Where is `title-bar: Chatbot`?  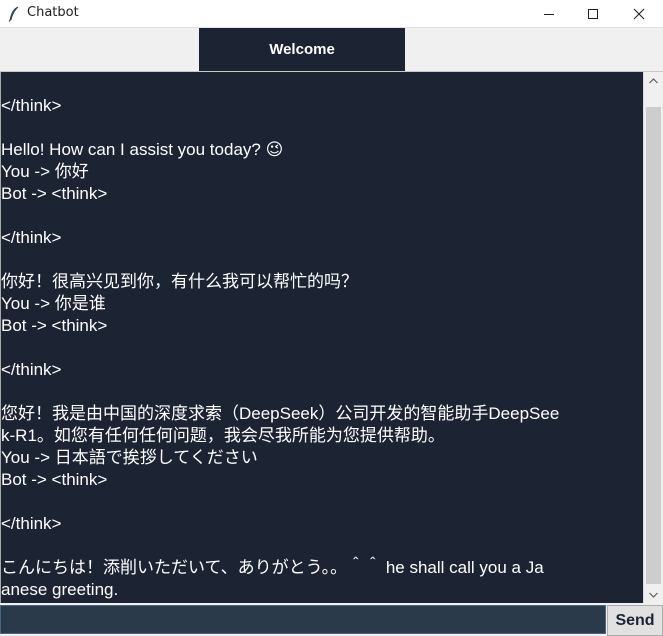
title-bar: Chatbot is located at coordinates (331, 14).